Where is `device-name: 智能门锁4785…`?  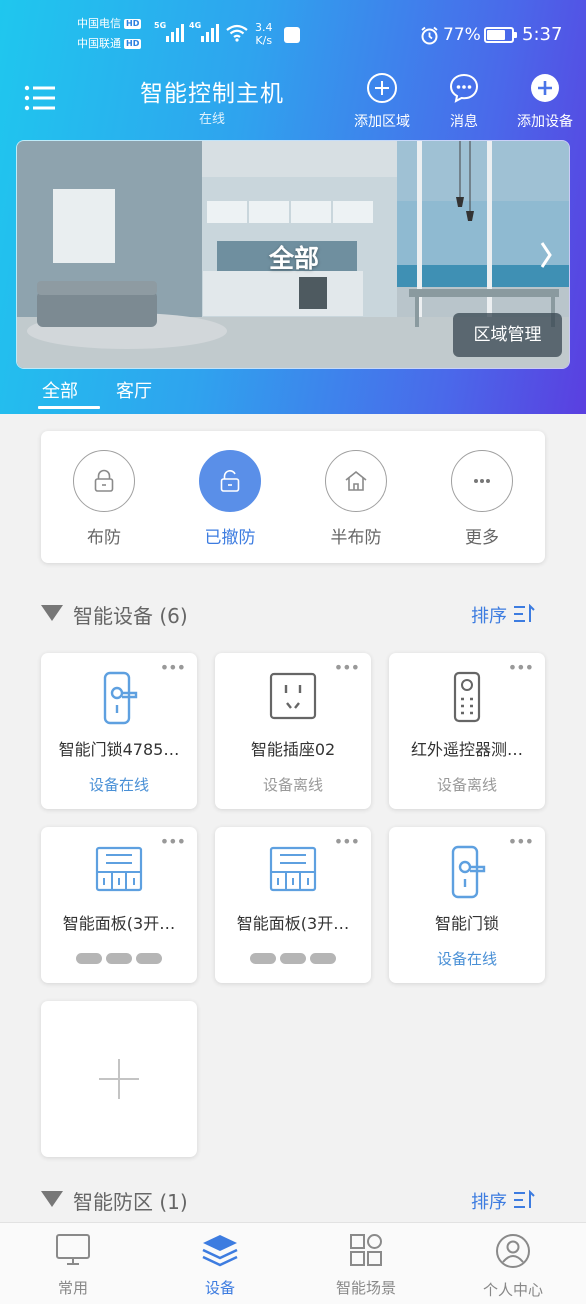 device-name: 智能门锁4785… is located at coordinates (119, 749).